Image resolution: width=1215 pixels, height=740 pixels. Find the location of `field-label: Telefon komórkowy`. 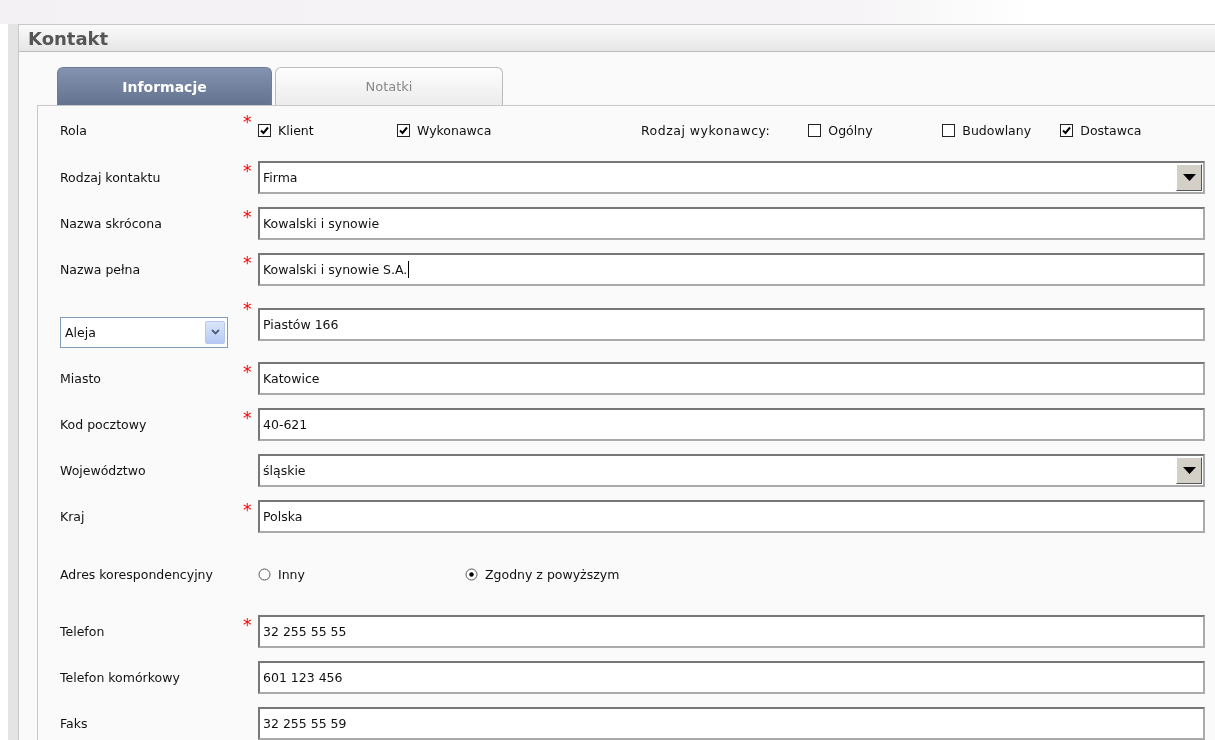

field-label: Telefon komórkowy is located at coordinates (120, 677).